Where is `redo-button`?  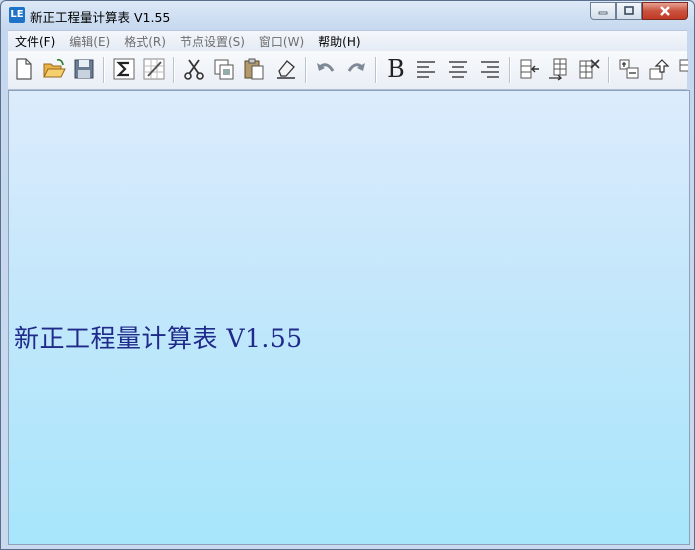 redo-button is located at coordinates (356, 69).